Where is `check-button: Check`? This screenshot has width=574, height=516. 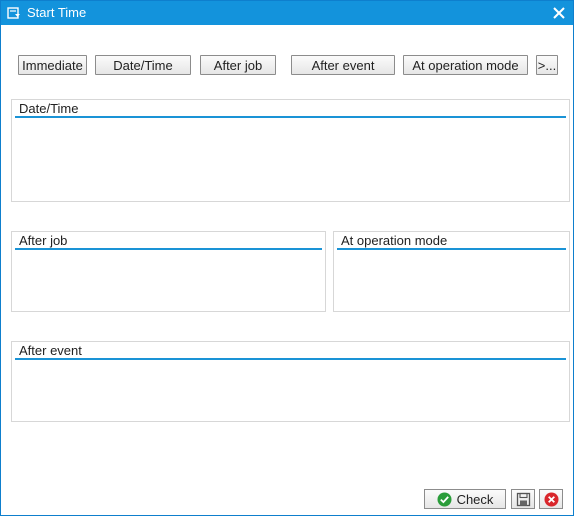
check-button: Check is located at coordinates (465, 499).